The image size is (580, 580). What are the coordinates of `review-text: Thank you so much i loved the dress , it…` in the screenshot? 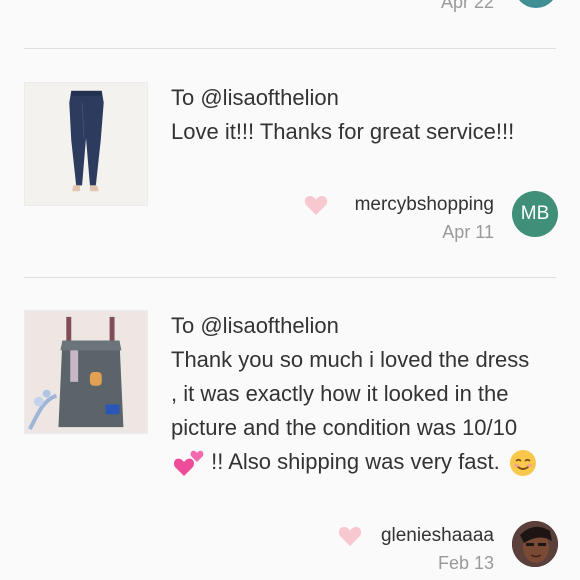 It's located at (356, 411).